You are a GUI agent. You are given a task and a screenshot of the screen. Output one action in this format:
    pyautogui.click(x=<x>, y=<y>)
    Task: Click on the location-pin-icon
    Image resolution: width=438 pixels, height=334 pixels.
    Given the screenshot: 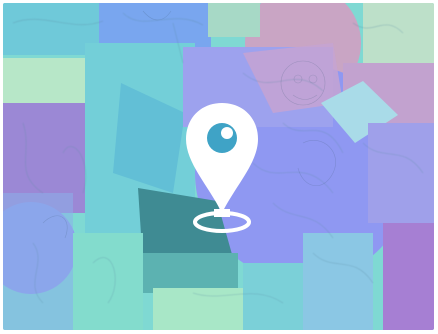 What is the action you would take?
    pyautogui.click(x=222, y=171)
    